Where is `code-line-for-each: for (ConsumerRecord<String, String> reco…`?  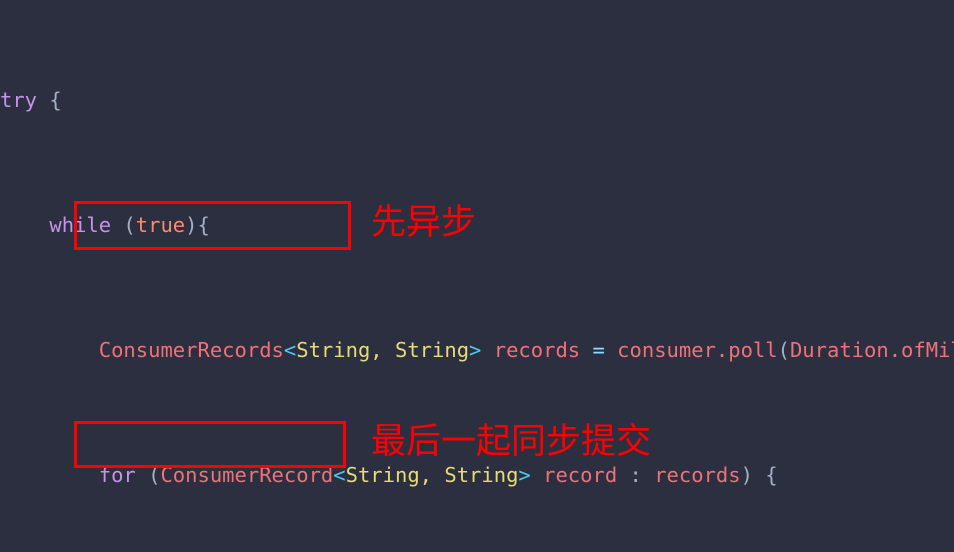 code-line-for-each: for (ConsumerRecord<String, String> reco… is located at coordinates (477, 475).